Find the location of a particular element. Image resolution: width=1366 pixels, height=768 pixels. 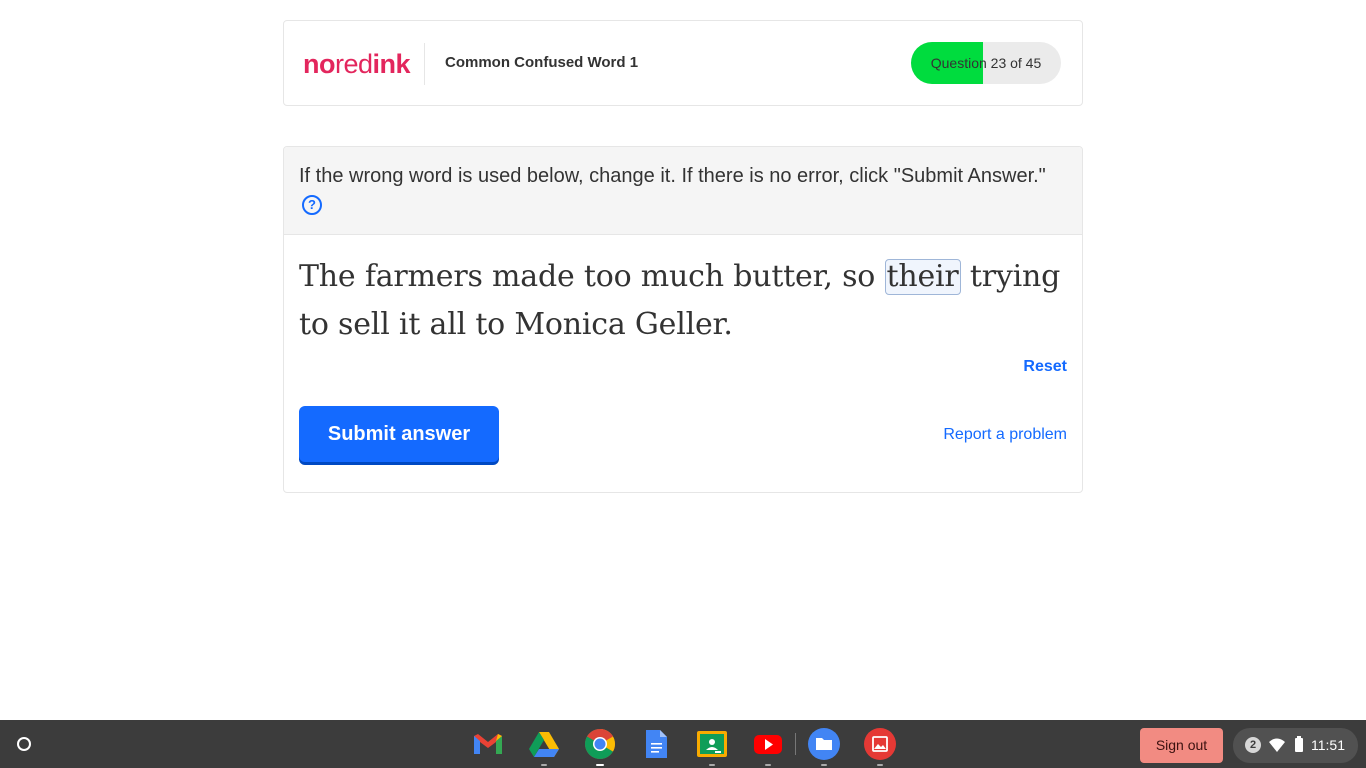

sign-out-button: Sign out is located at coordinates (1181, 745).